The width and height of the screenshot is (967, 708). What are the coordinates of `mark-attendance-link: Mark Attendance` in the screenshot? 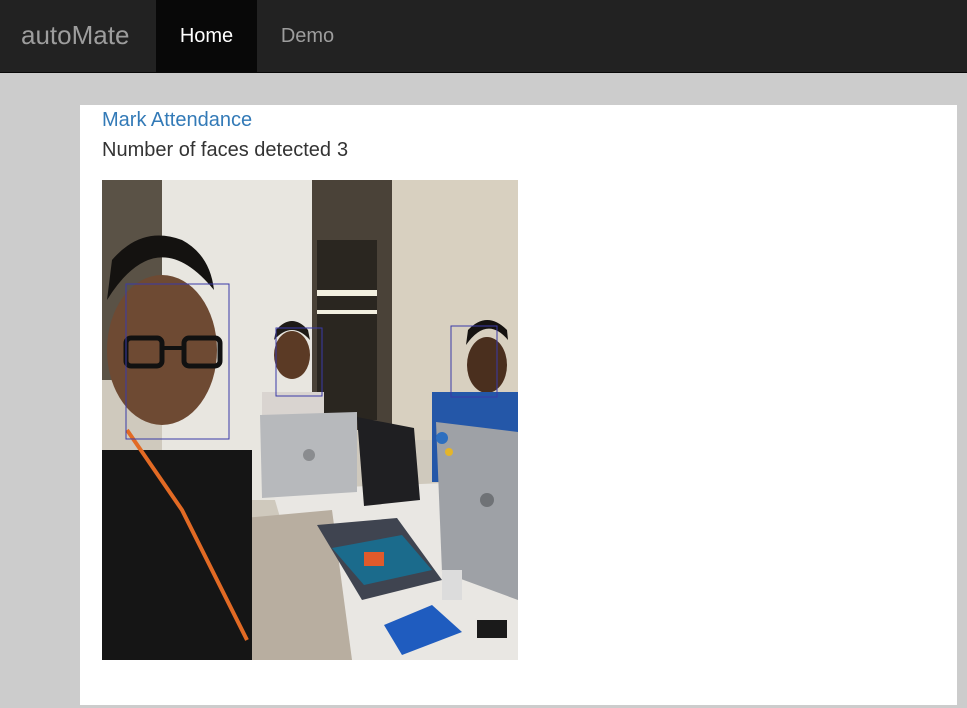 It's located at (177, 120).